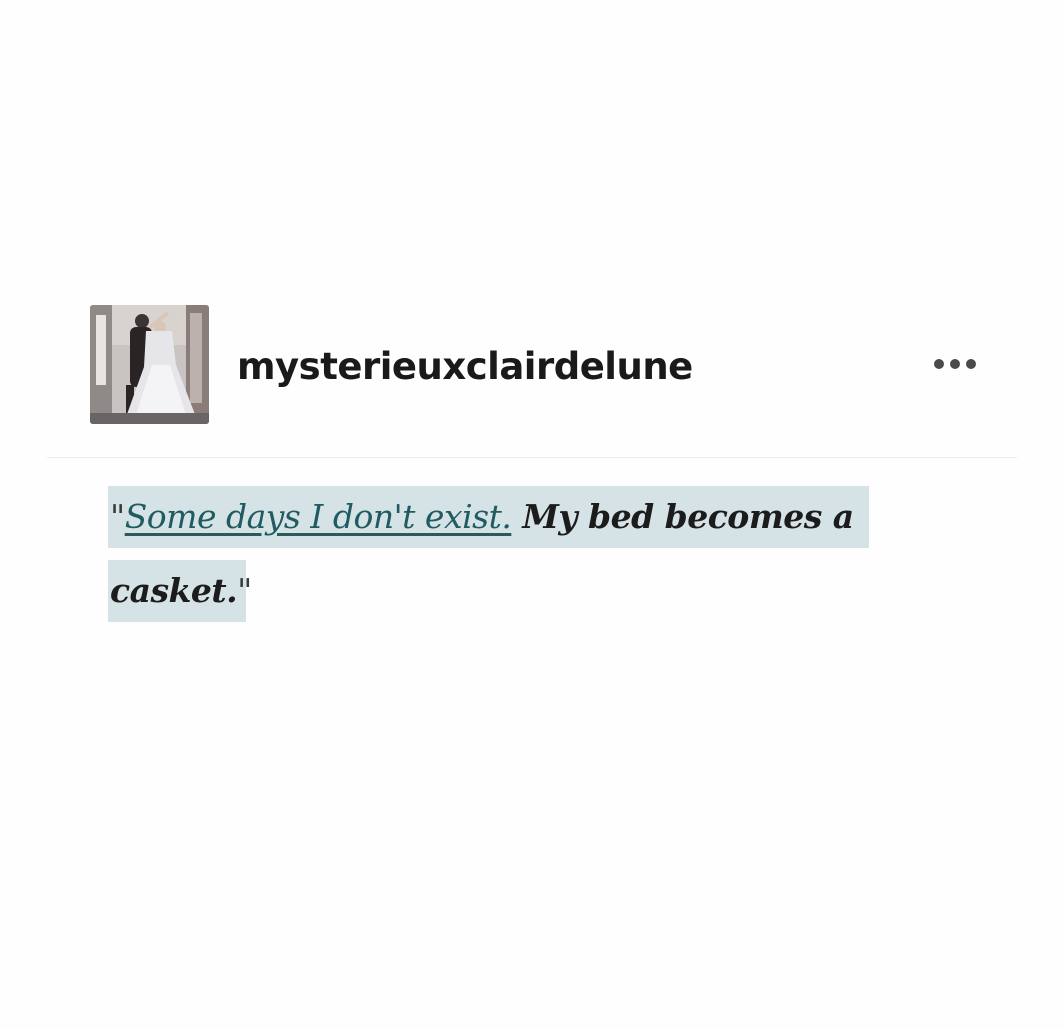 This screenshot has height=1028, width=1064. Describe the element at coordinates (318, 516) in the screenshot. I see `quote-link: Some days I don't exist.` at that location.